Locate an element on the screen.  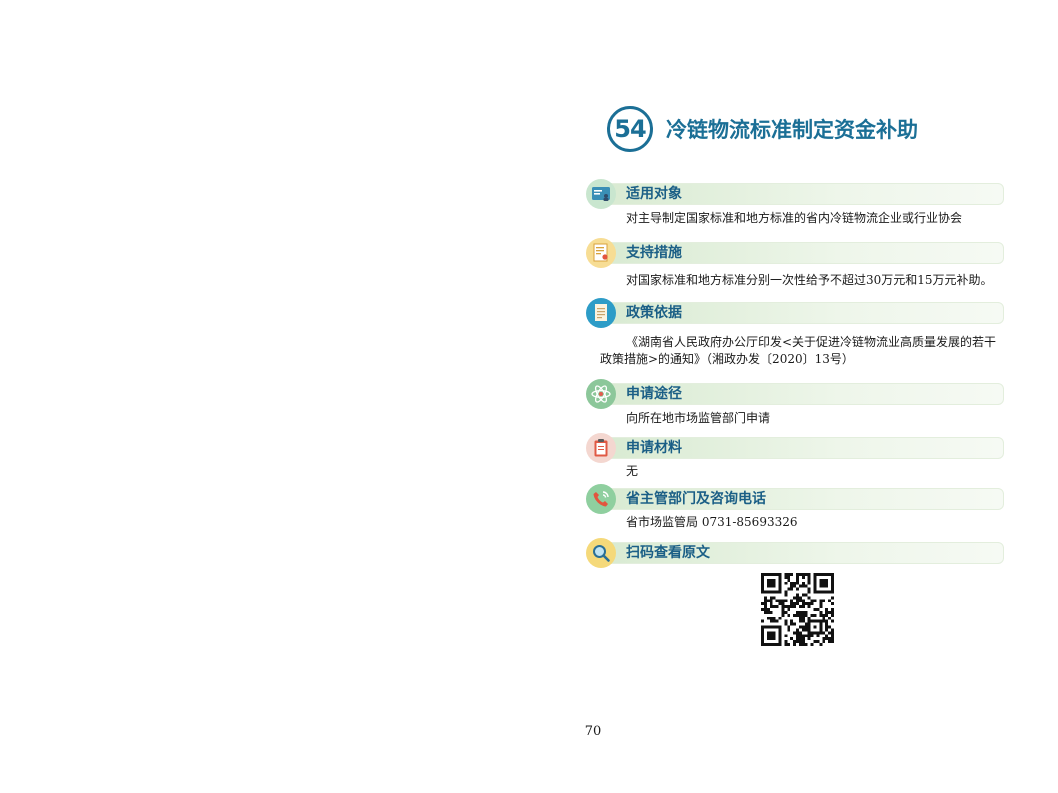
section-text: 无 is located at coordinates (632, 471).